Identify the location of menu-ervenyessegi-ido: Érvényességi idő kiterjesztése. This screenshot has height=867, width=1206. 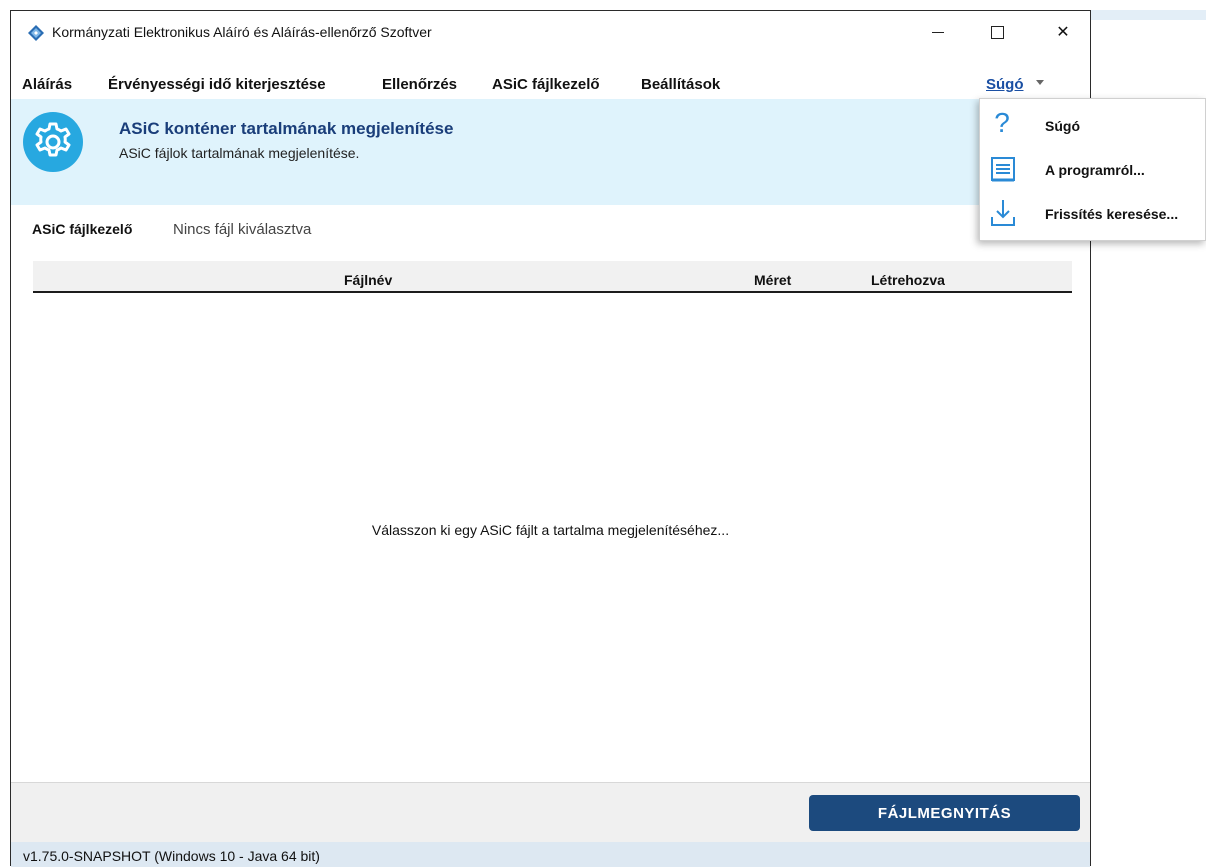
(217, 84).